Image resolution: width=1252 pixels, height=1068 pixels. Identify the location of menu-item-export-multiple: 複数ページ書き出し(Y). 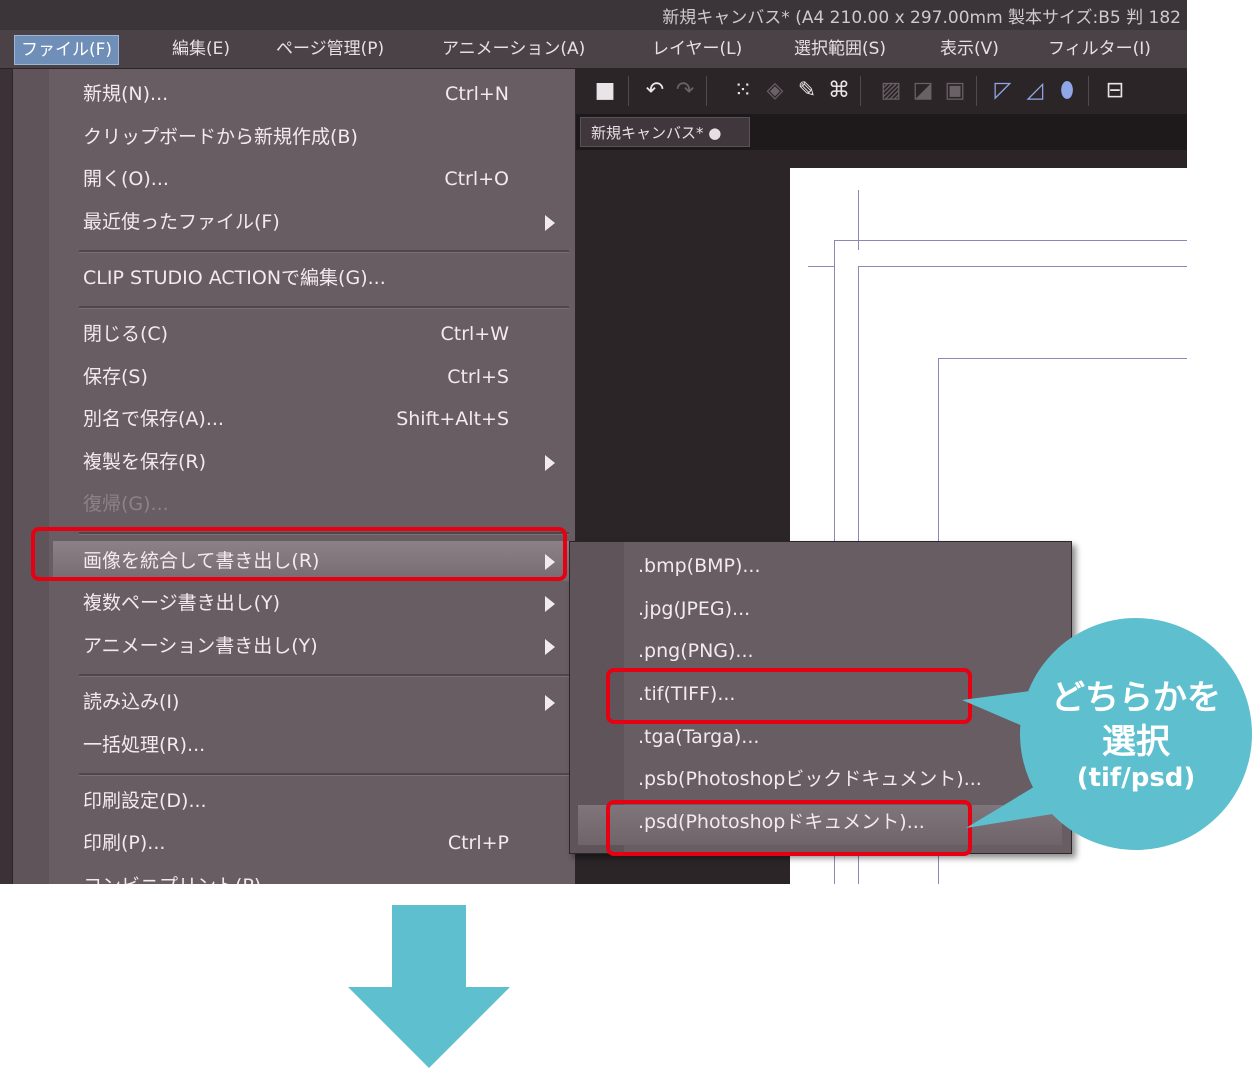
(319, 603).